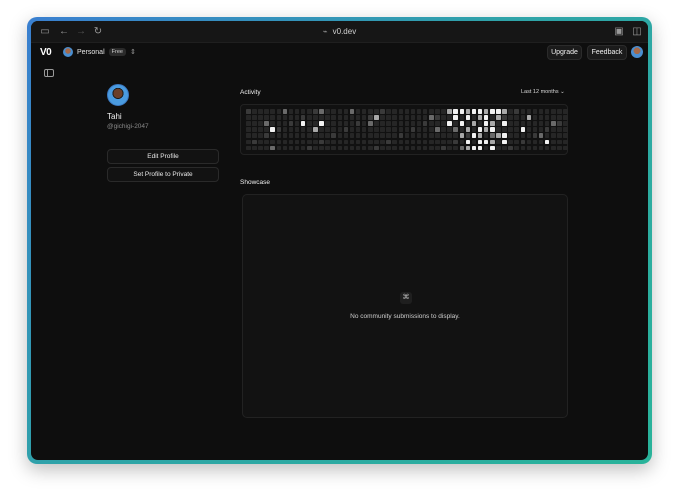 Image resolution: width=679 pixels, height=500 pixels. Describe the element at coordinates (45, 52) in the screenshot. I see `v0-logo: V0` at that location.